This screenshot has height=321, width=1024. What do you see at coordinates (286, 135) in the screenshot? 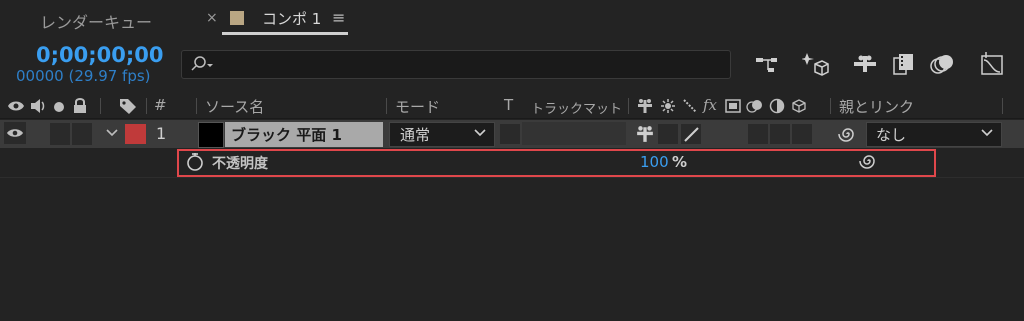
I see `layer-name: ブラック 平面 1` at bounding box center [286, 135].